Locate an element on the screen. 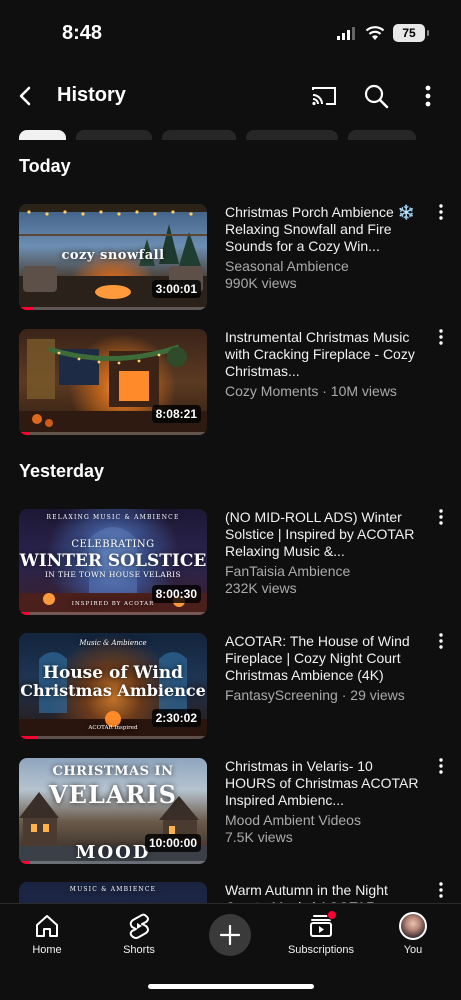 The height and width of the screenshot is (1000, 461). search-icon is located at coordinates (376, 96).